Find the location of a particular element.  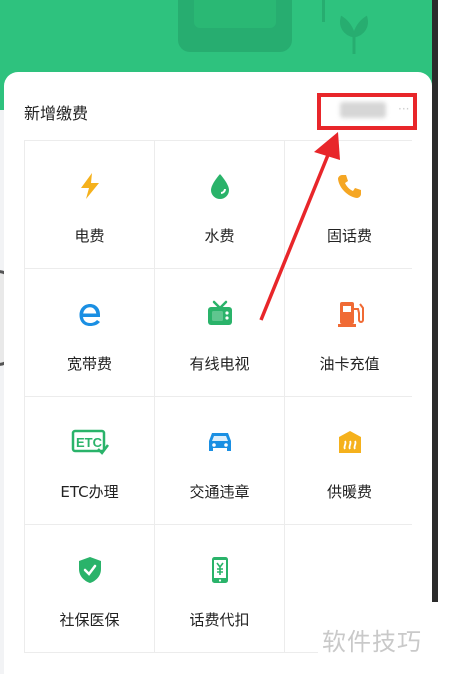

service-heating: 供暖费 is located at coordinates (349, 460).